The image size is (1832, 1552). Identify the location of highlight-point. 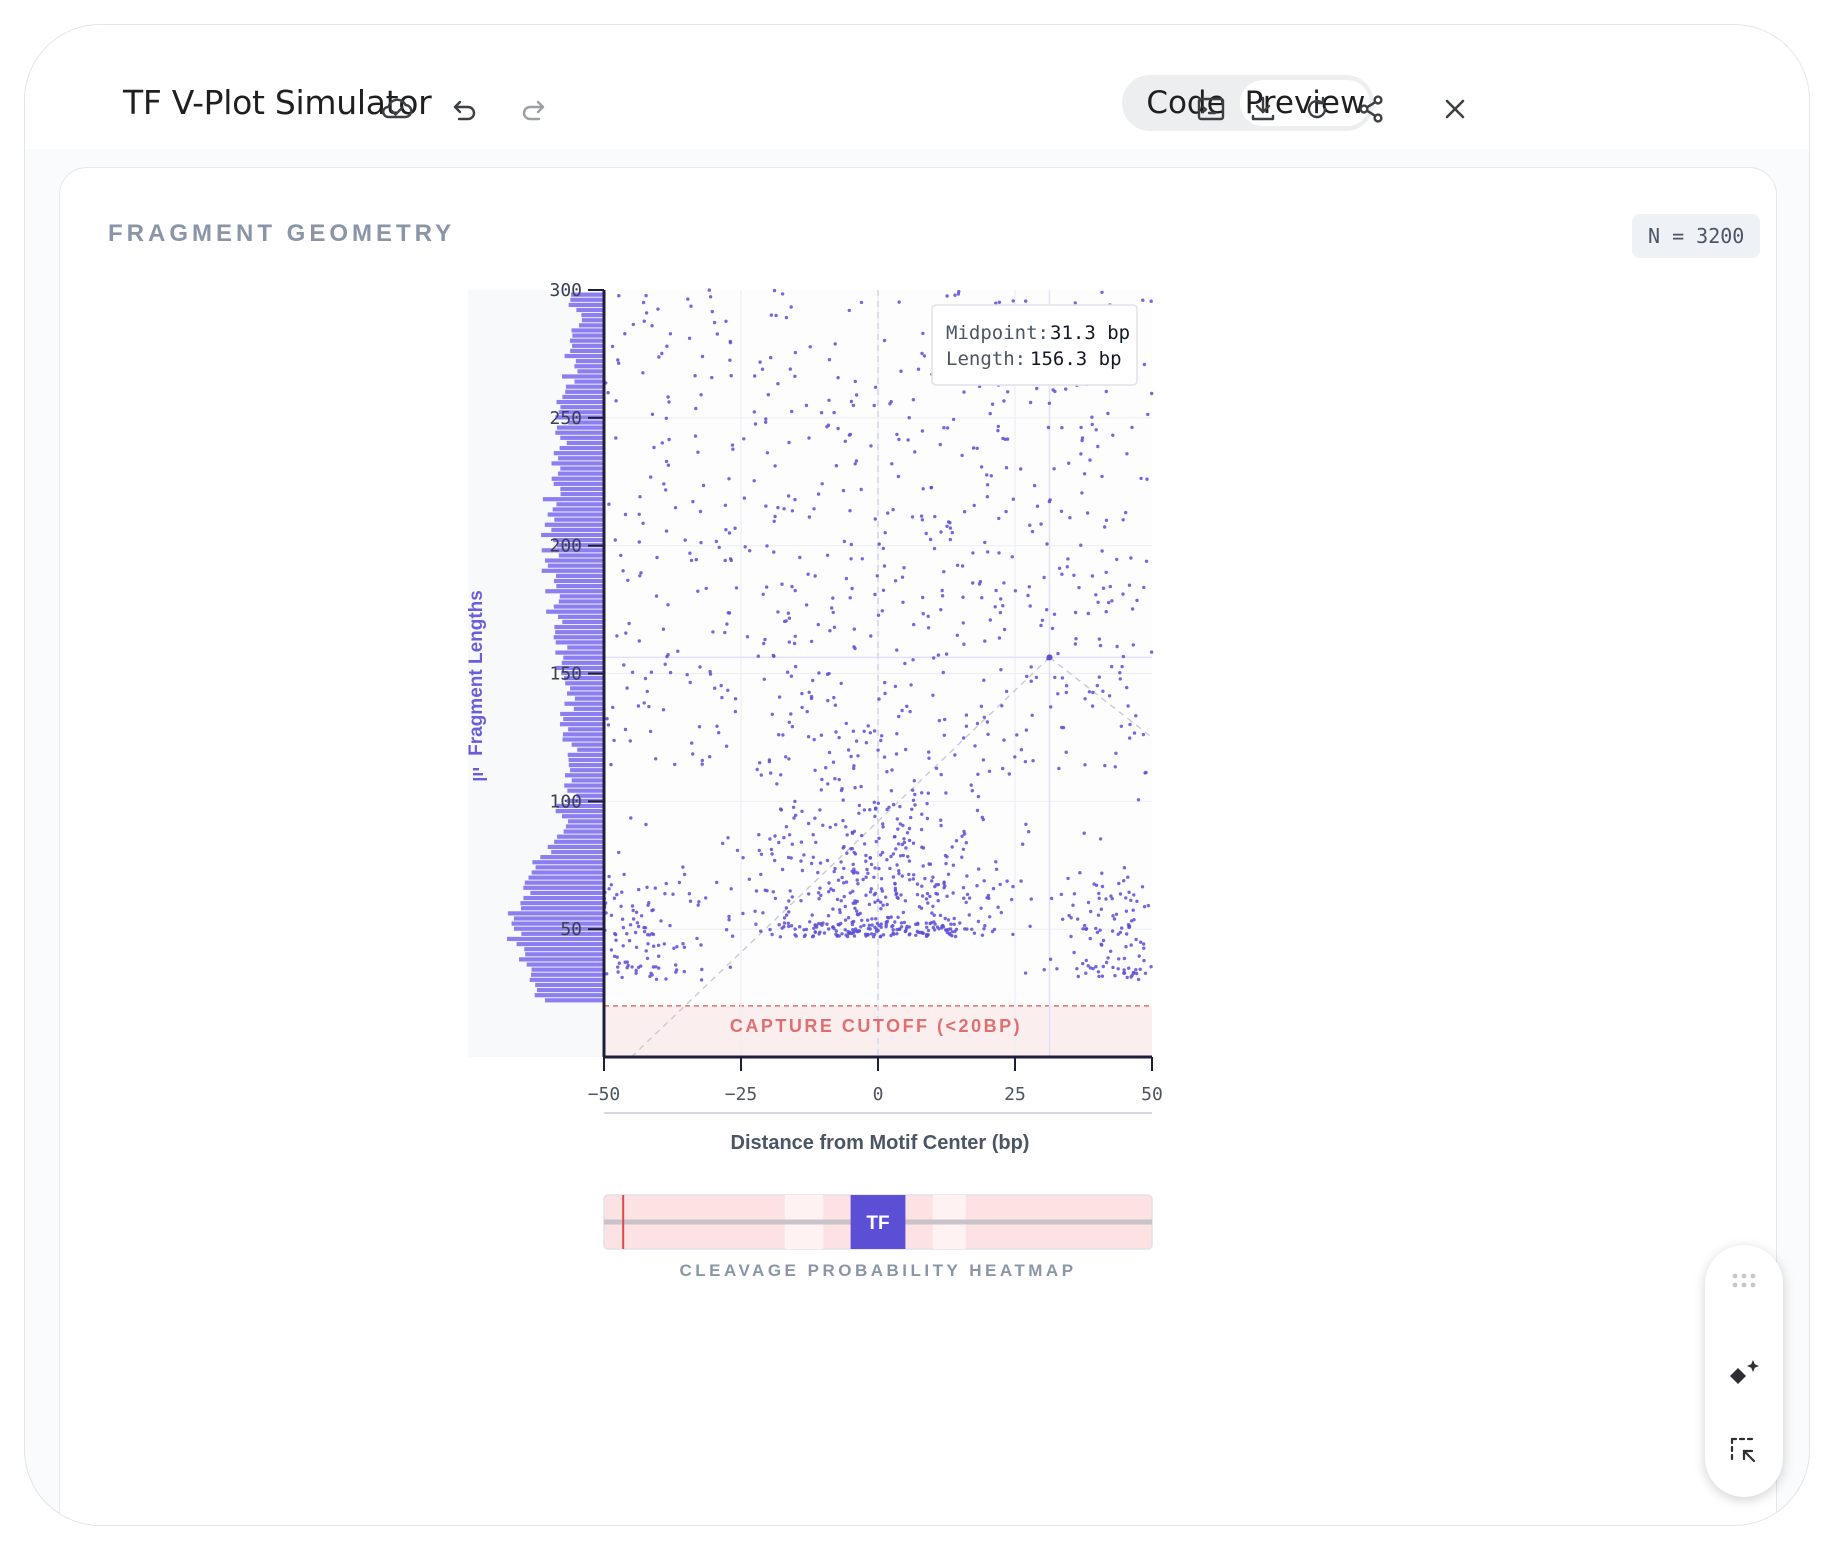
(1049, 657).